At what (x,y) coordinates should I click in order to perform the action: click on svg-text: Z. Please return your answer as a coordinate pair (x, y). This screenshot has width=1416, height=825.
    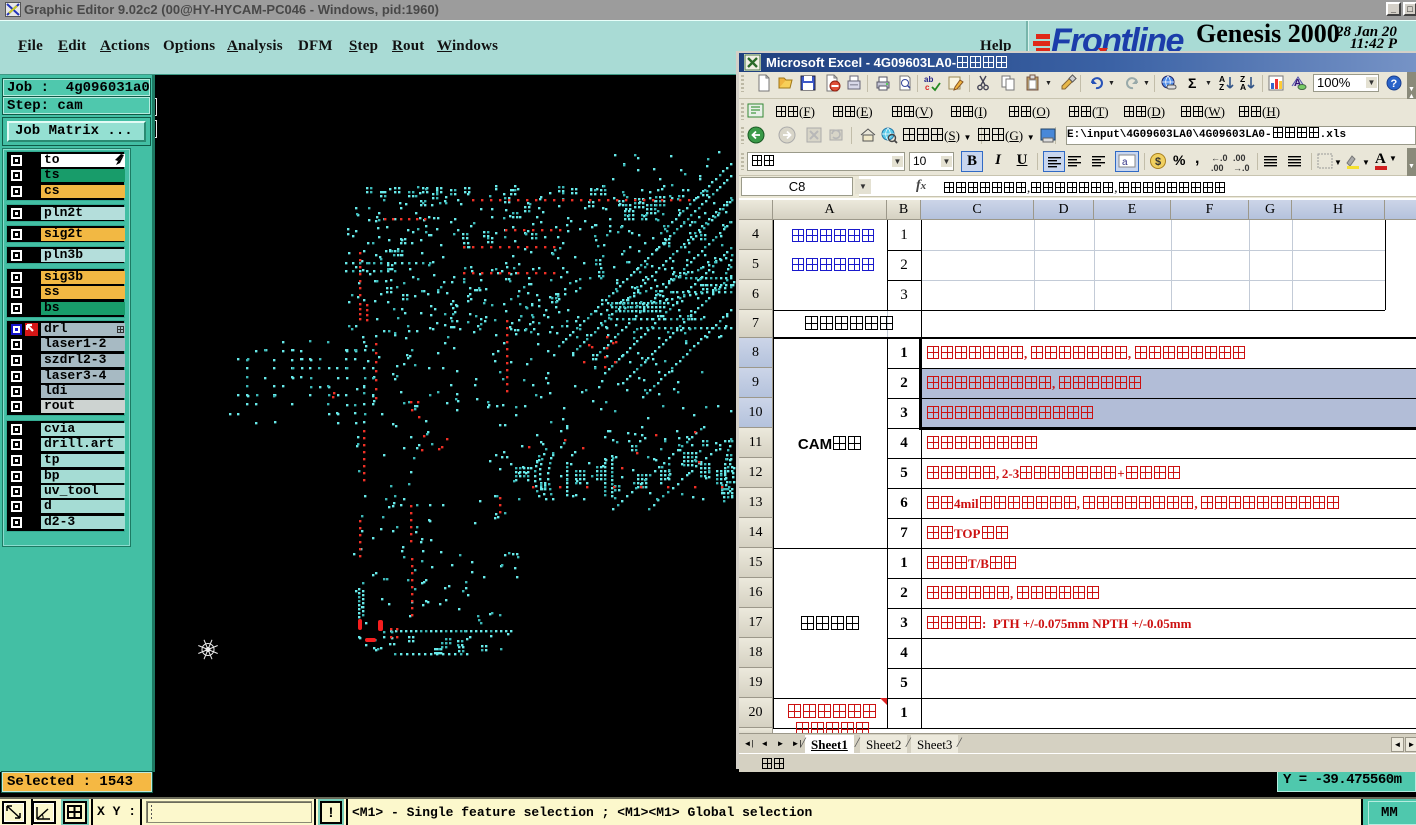
    Looking at the image, I should click on (1221, 87).